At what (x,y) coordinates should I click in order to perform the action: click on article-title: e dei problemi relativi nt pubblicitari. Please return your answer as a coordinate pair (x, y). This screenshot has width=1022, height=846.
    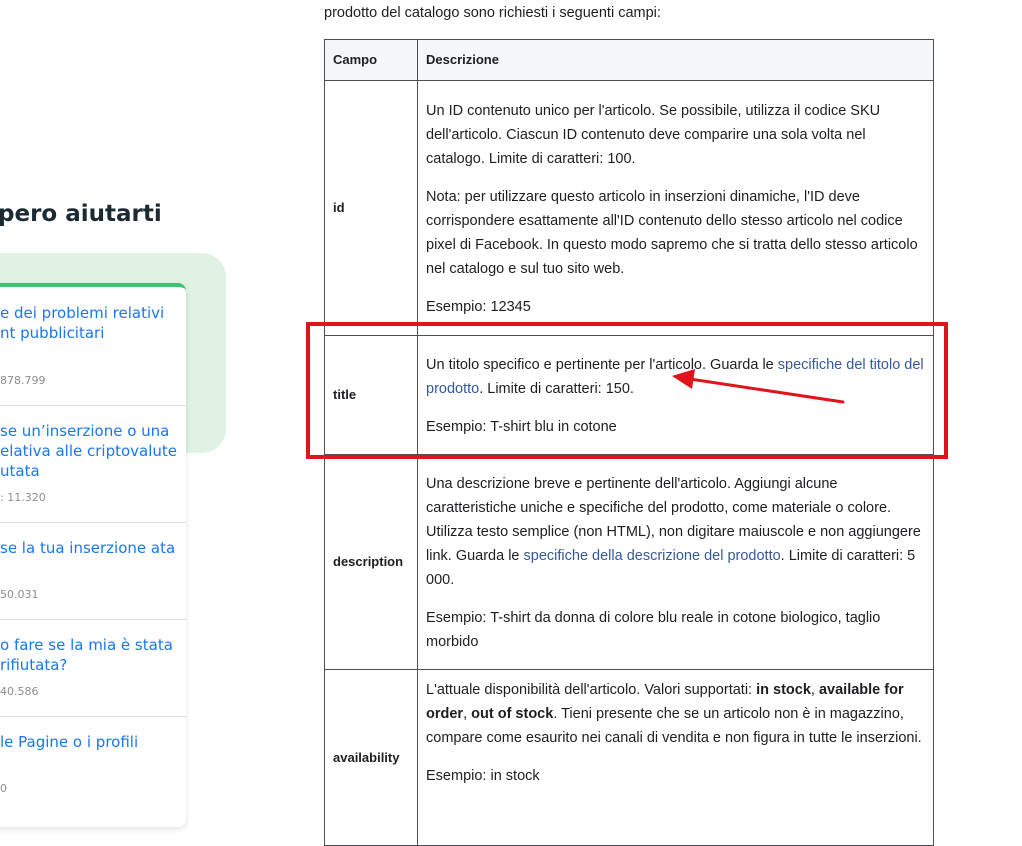
    Looking at the image, I should click on (90, 323).